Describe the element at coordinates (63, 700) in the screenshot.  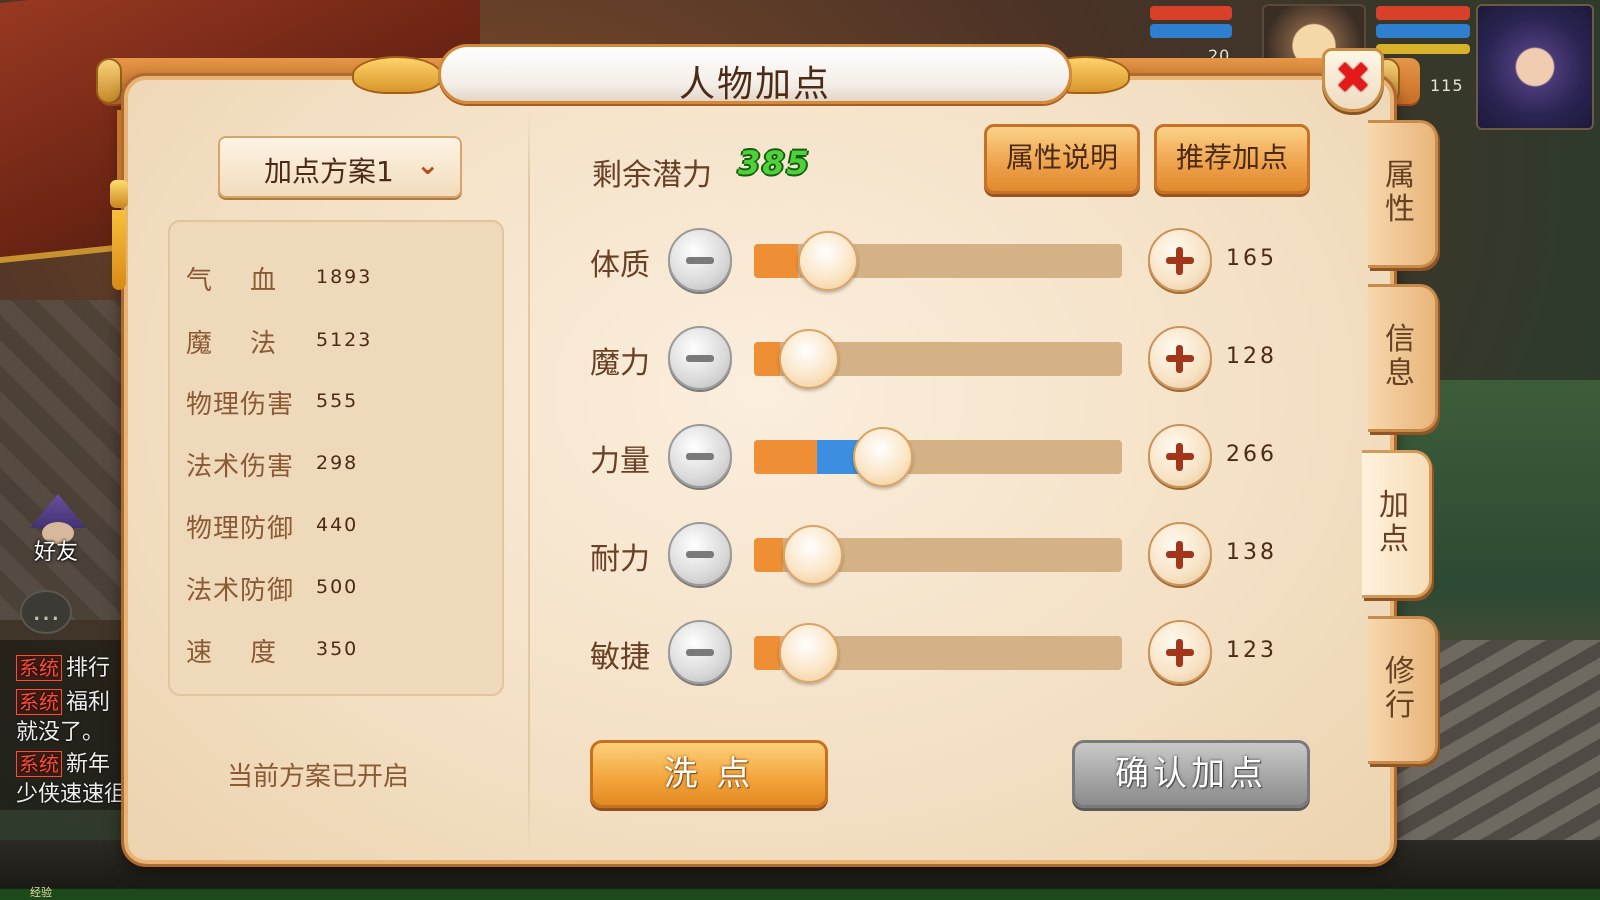
I see `chat-line: 系统 福利` at that location.